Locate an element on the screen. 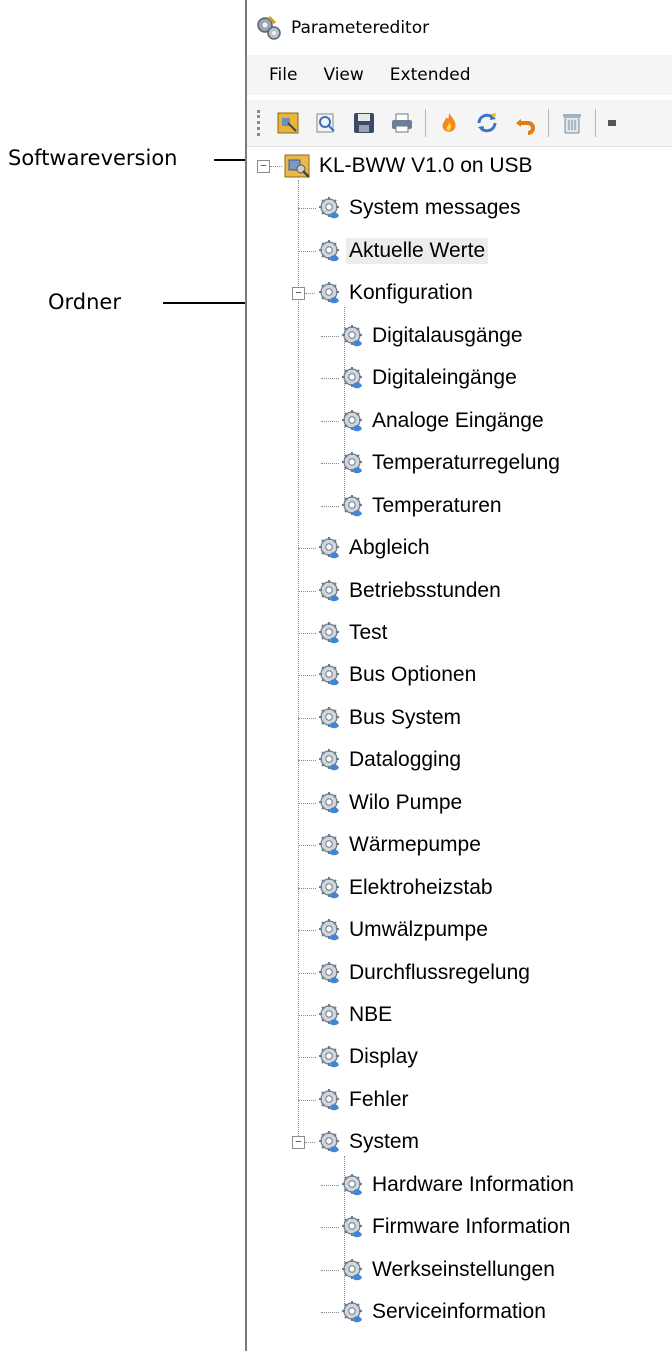 The width and height of the screenshot is (672, 1351). collapse-root-expander: − is located at coordinates (263, 166).